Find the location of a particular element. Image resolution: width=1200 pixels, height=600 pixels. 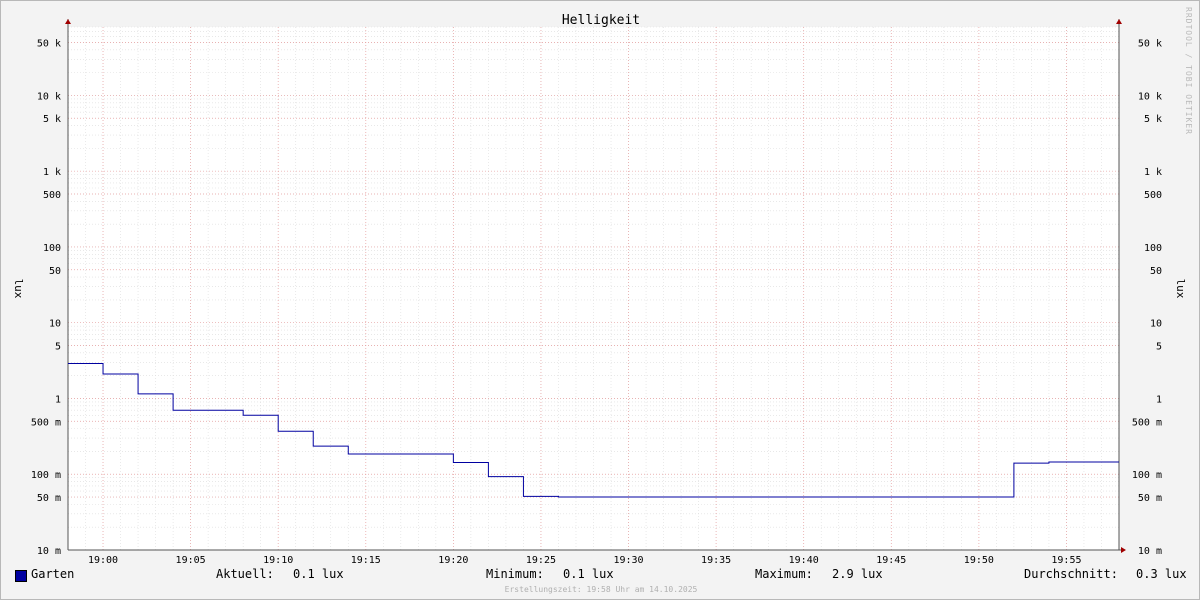

x-axis-arrow is located at coordinates (1123, 550).